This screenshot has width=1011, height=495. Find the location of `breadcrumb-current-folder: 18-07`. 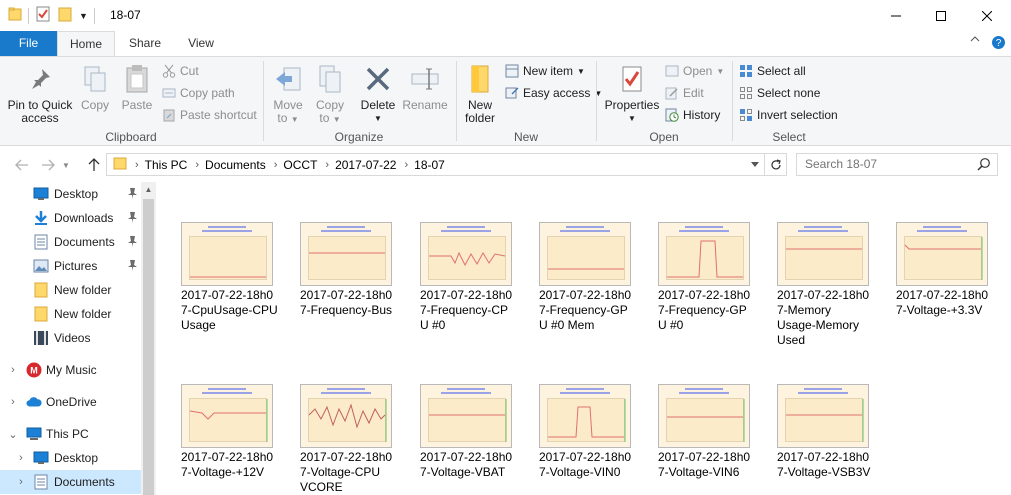

breadcrumb-current-folder: 18-07 is located at coordinates (429, 165).